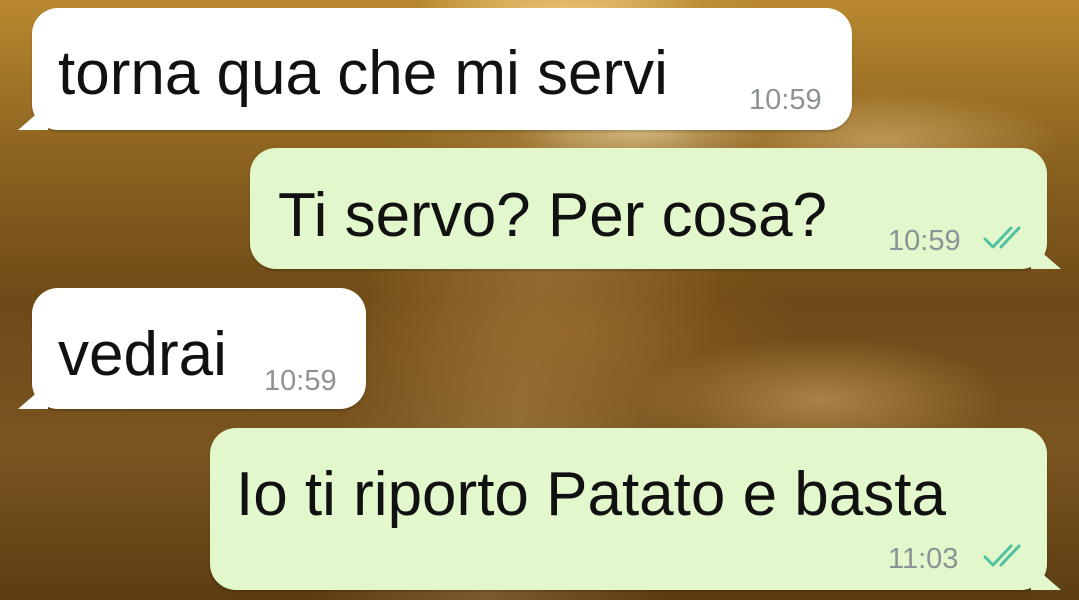 The width and height of the screenshot is (1079, 600). What do you see at coordinates (923, 559) in the screenshot?
I see `message-timestamp: 11:03` at bounding box center [923, 559].